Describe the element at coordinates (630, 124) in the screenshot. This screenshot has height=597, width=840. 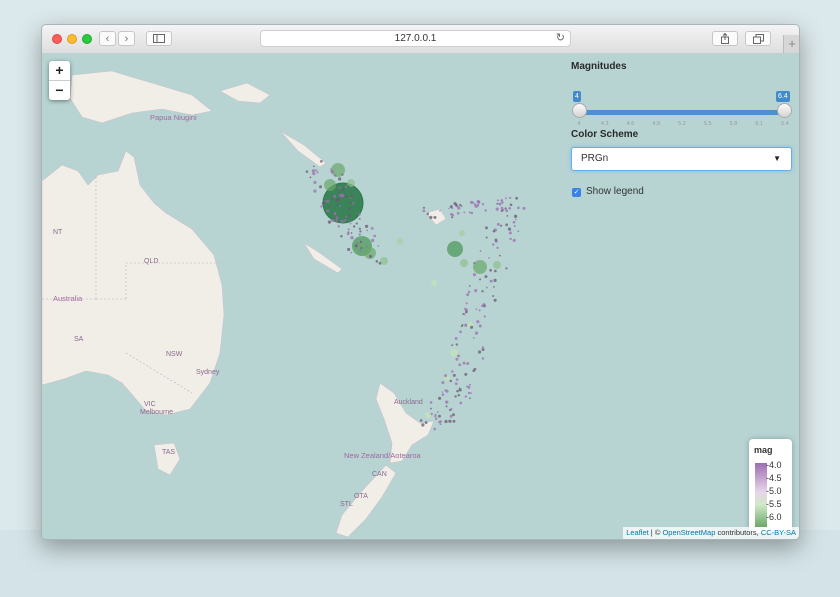
I see `slider-tick-label: 4.6` at that location.